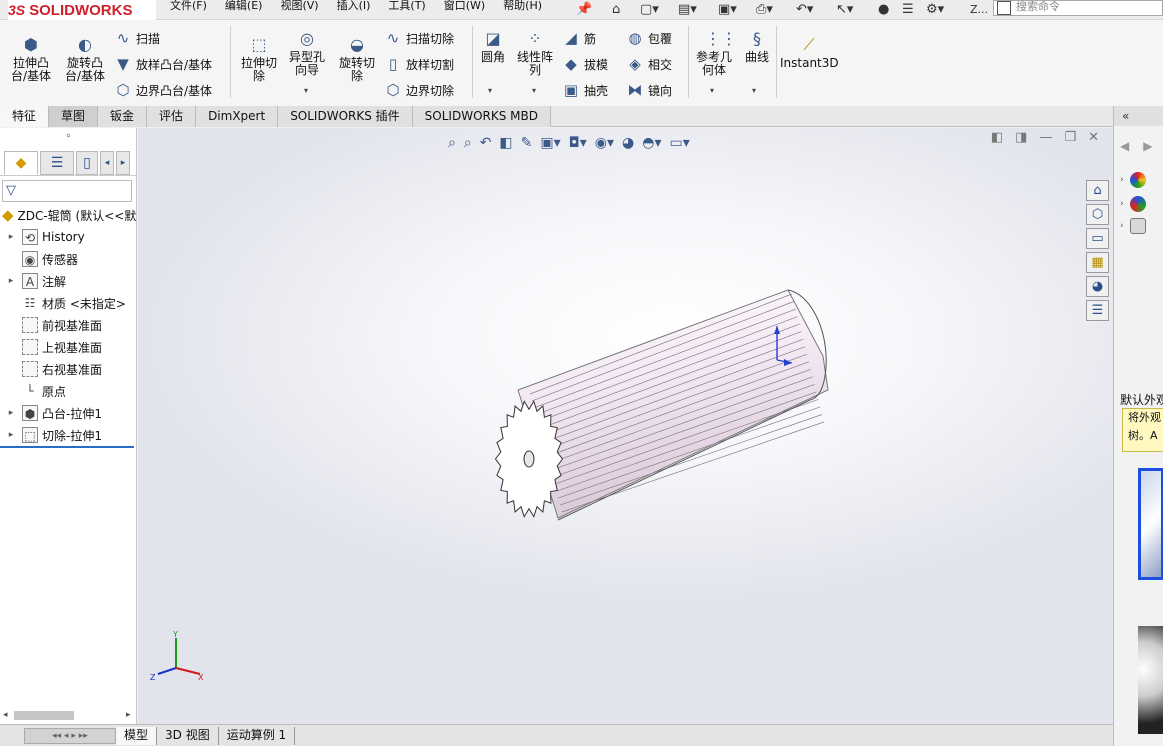 This screenshot has height=746, width=1163. I want to click on feature-manager-tab-icon: ◆, so click(21, 162).